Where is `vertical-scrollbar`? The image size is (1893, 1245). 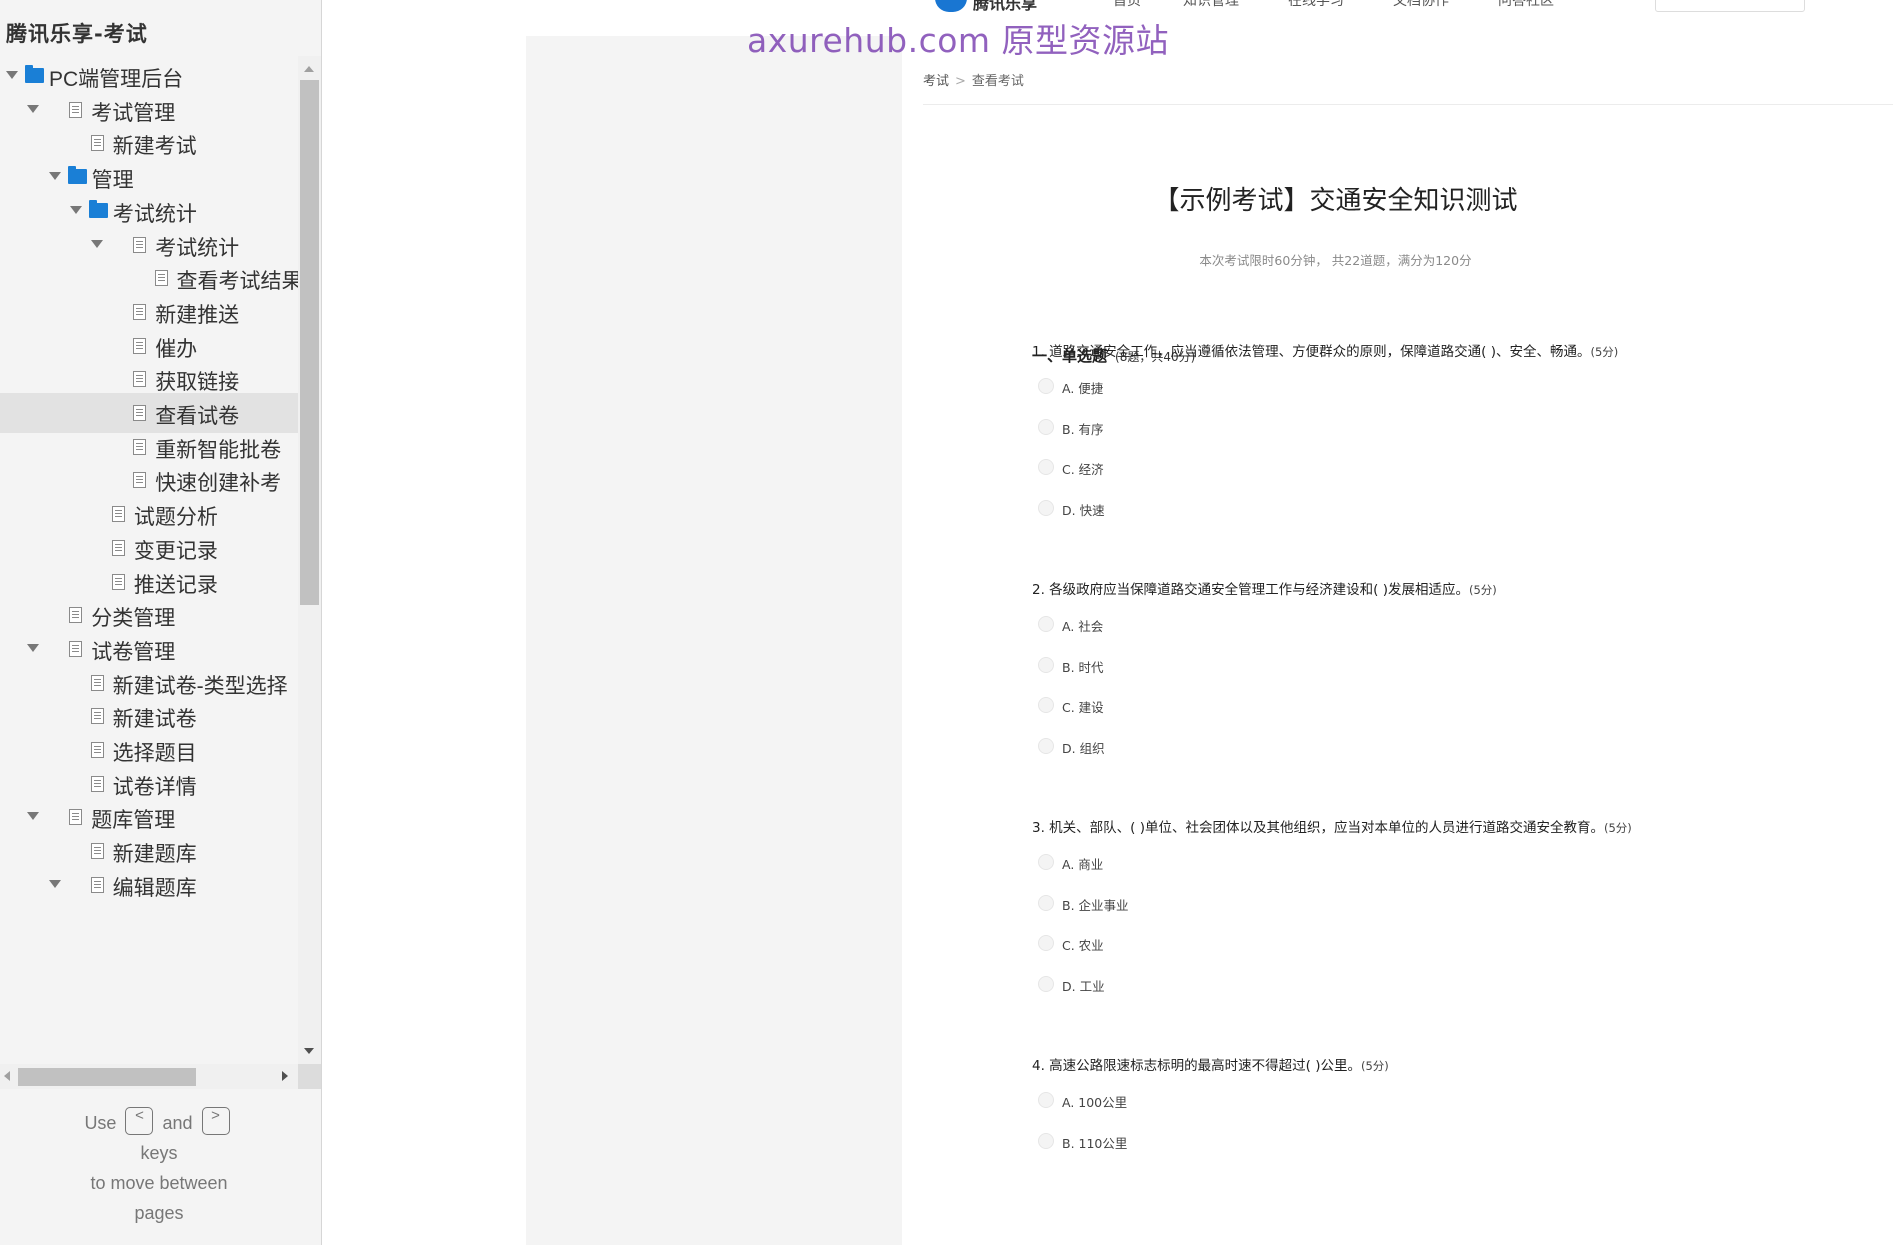
vertical-scrollbar is located at coordinates (309, 560).